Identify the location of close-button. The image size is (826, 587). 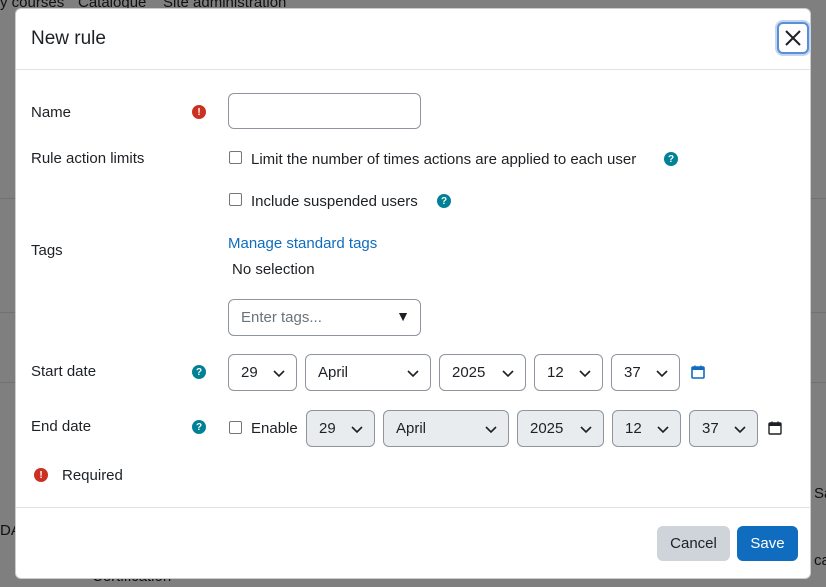
(793, 38).